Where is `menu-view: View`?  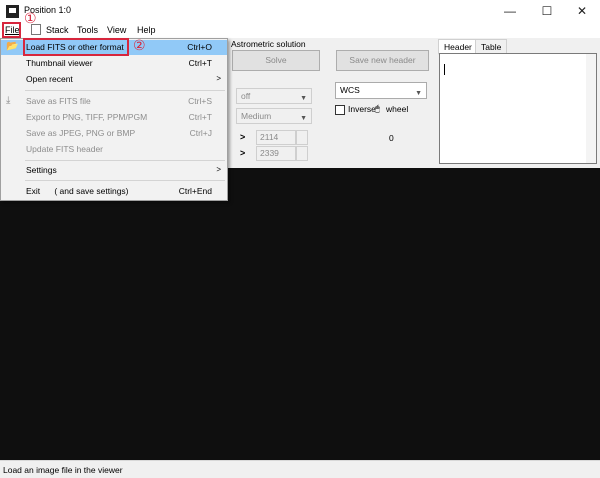 menu-view: View is located at coordinates (116, 30).